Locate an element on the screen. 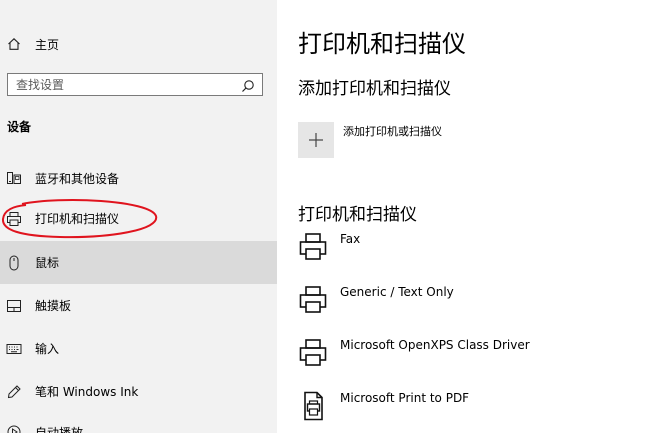 The width and height of the screenshot is (650, 433). sidebar-item-label: 主页 is located at coordinates (47, 44).